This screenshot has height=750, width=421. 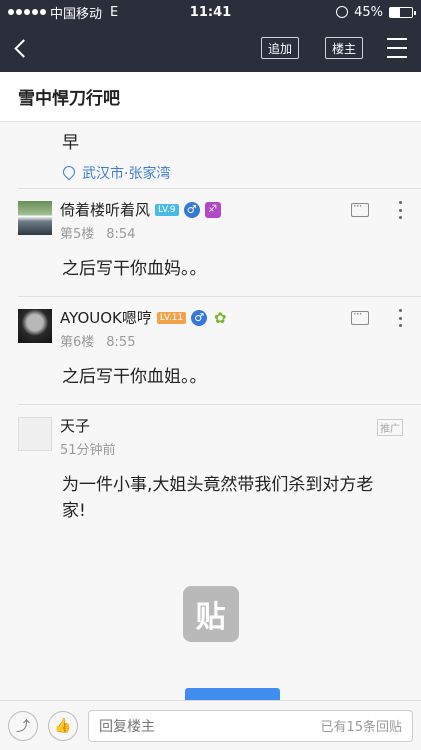 I want to click on thumbs-up-icon: 👍, so click(x=63, y=725).